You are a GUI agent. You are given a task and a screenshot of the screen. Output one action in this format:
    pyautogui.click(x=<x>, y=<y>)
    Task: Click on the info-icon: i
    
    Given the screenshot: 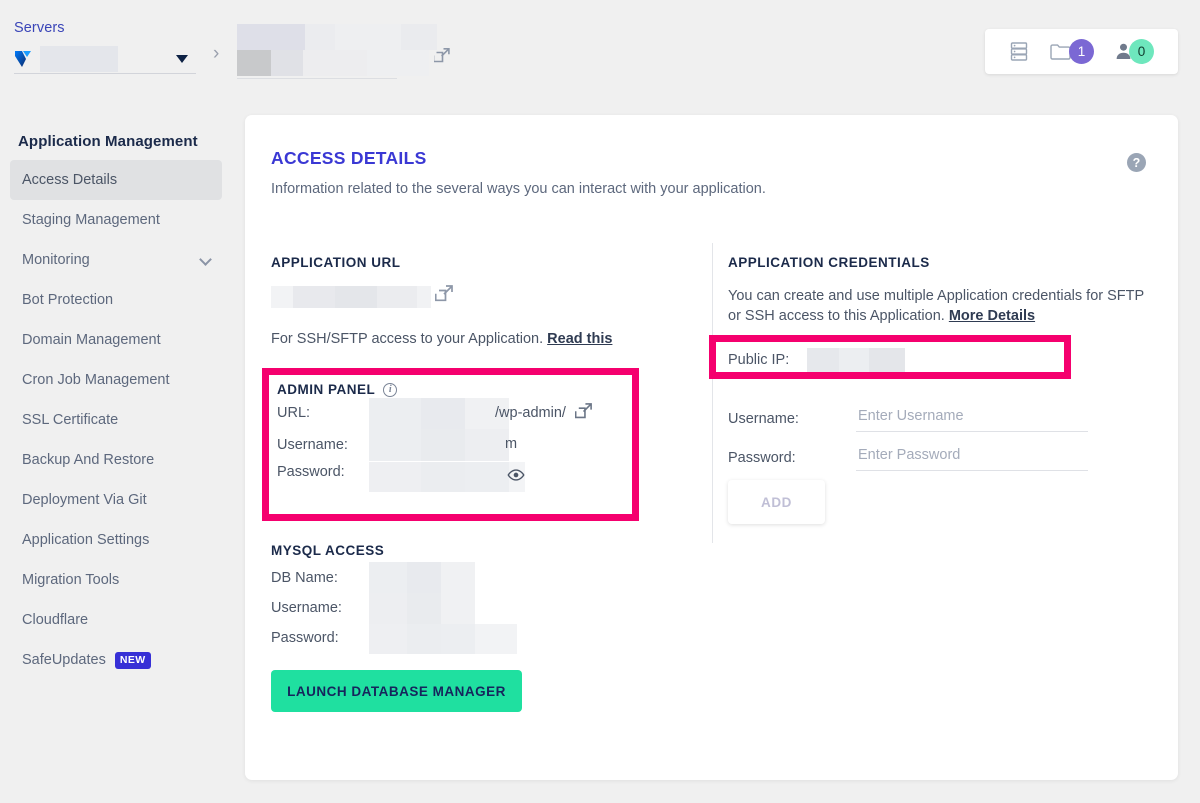 What is the action you would take?
    pyautogui.click(x=390, y=389)
    